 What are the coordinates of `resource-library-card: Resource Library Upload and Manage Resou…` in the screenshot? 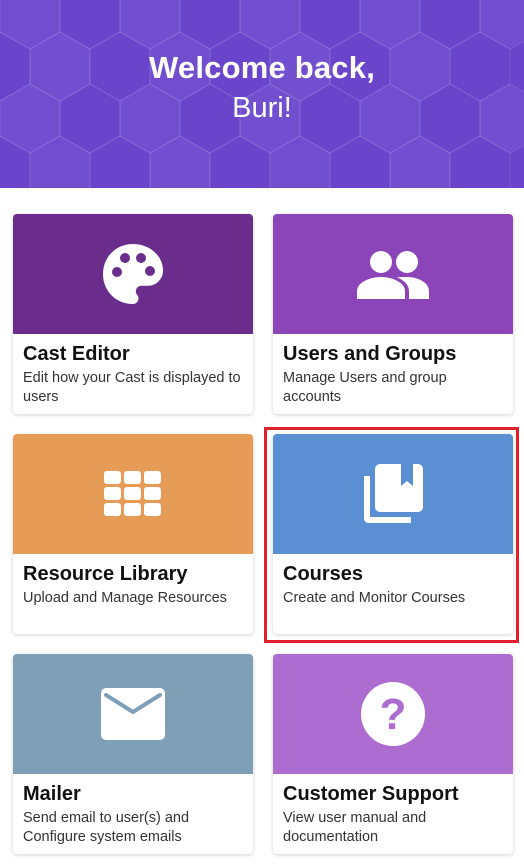 It's located at (133, 534).